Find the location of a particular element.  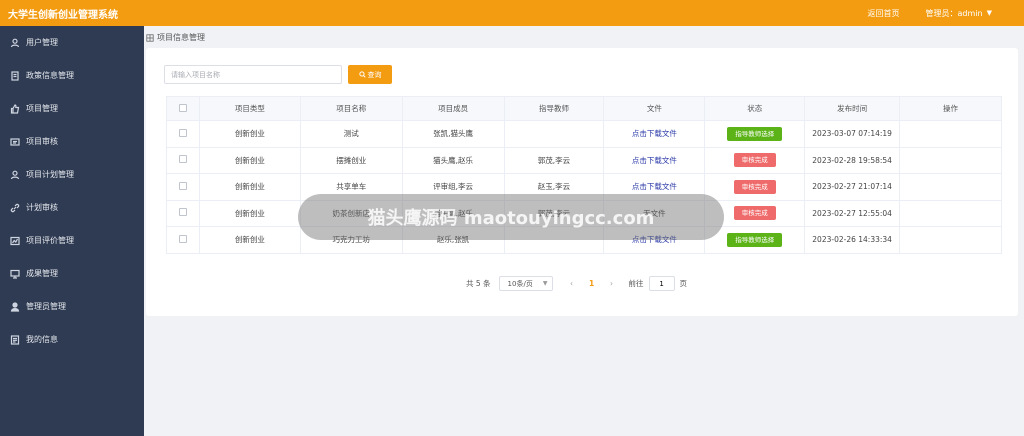

sidebar-item-label: 用户管理 is located at coordinates (42, 42).